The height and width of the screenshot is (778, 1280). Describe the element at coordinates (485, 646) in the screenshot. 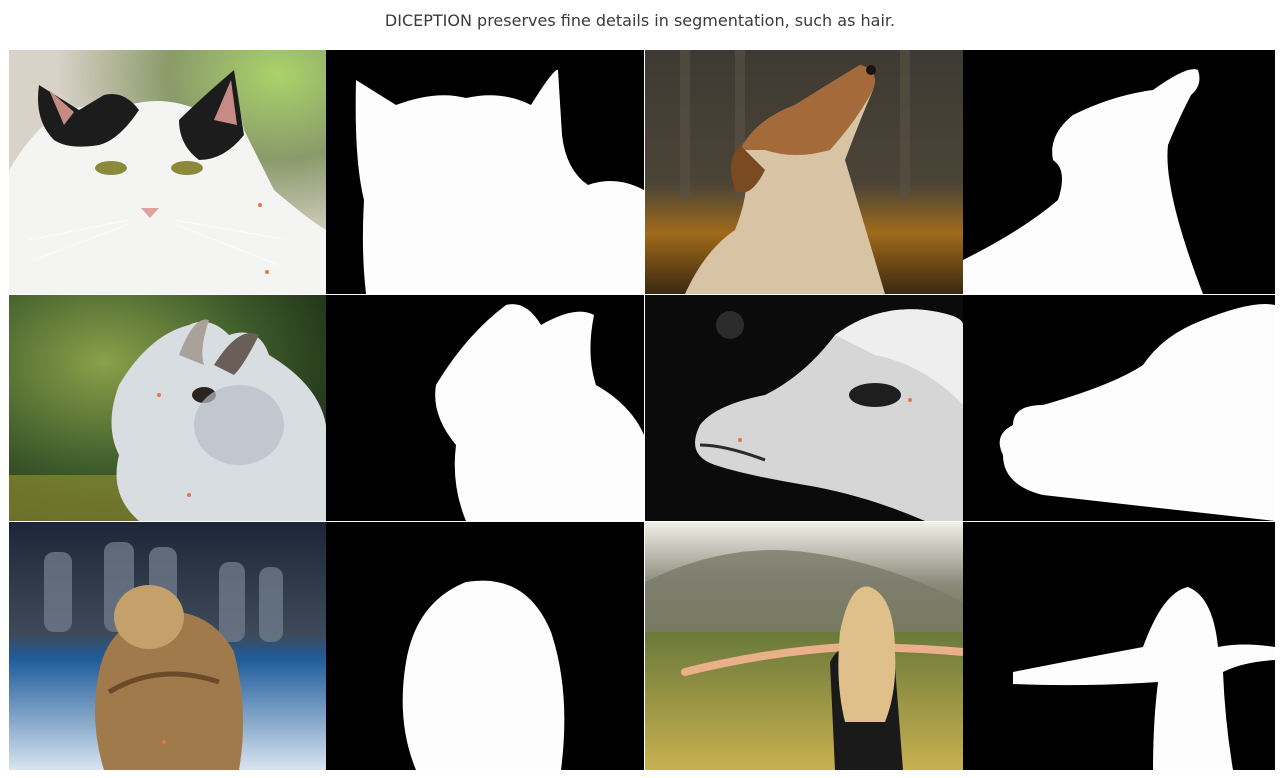

I see `hair-bun-mask` at that location.